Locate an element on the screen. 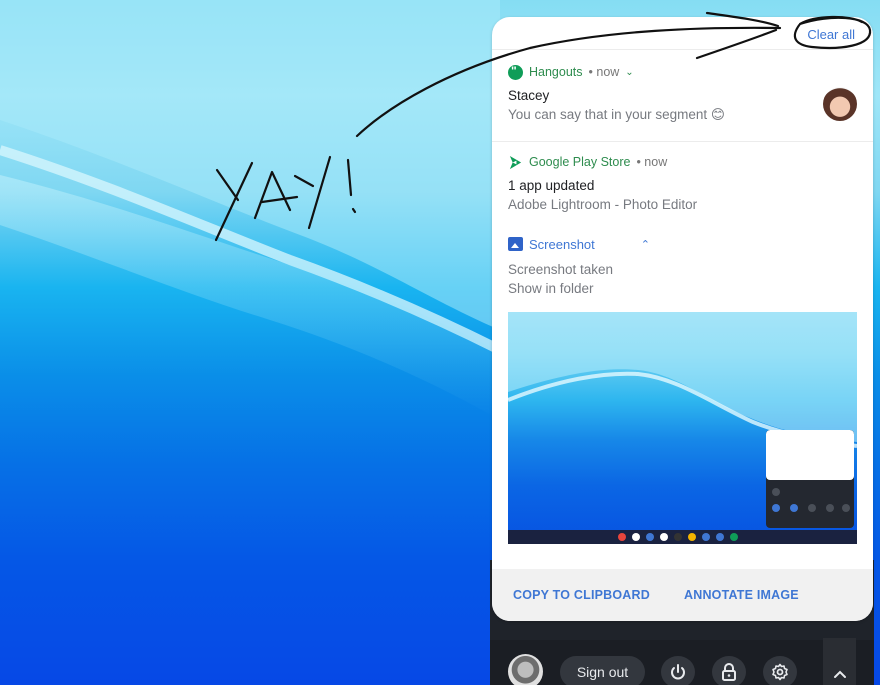 The height and width of the screenshot is (685, 880). screenshot-preview is located at coordinates (682, 428).